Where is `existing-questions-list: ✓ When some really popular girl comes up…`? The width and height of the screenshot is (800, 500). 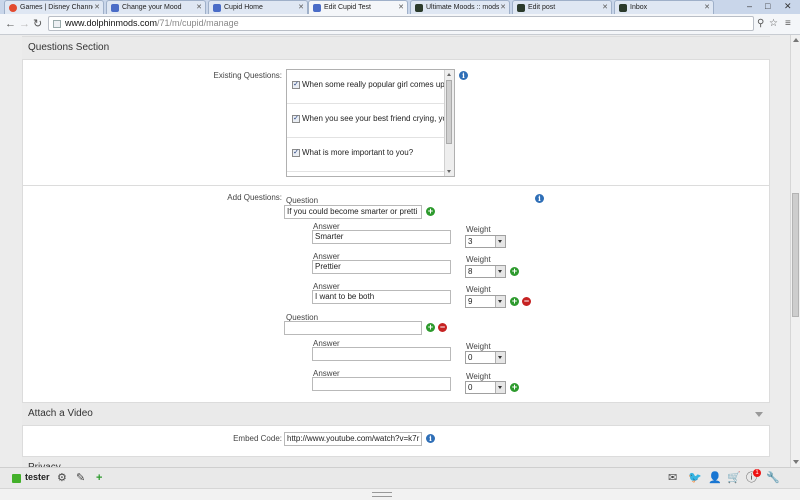
existing-questions-list: ✓ When some really popular girl comes up… is located at coordinates (370, 123).